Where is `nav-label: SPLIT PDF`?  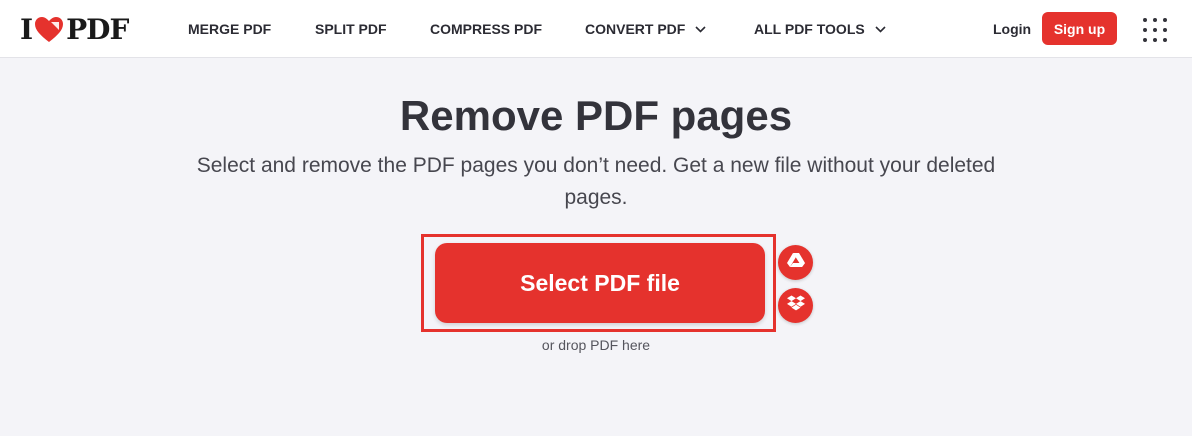
nav-label: SPLIT PDF is located at coordinates (351, 29).